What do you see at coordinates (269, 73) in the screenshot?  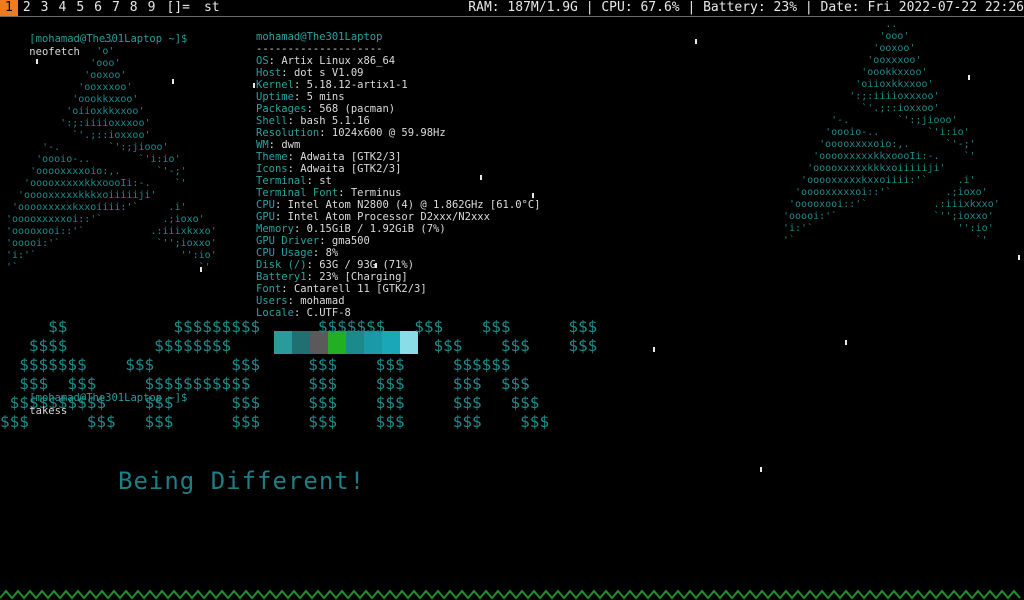 I see `info-key: Host` at bounding box center [269, 73].